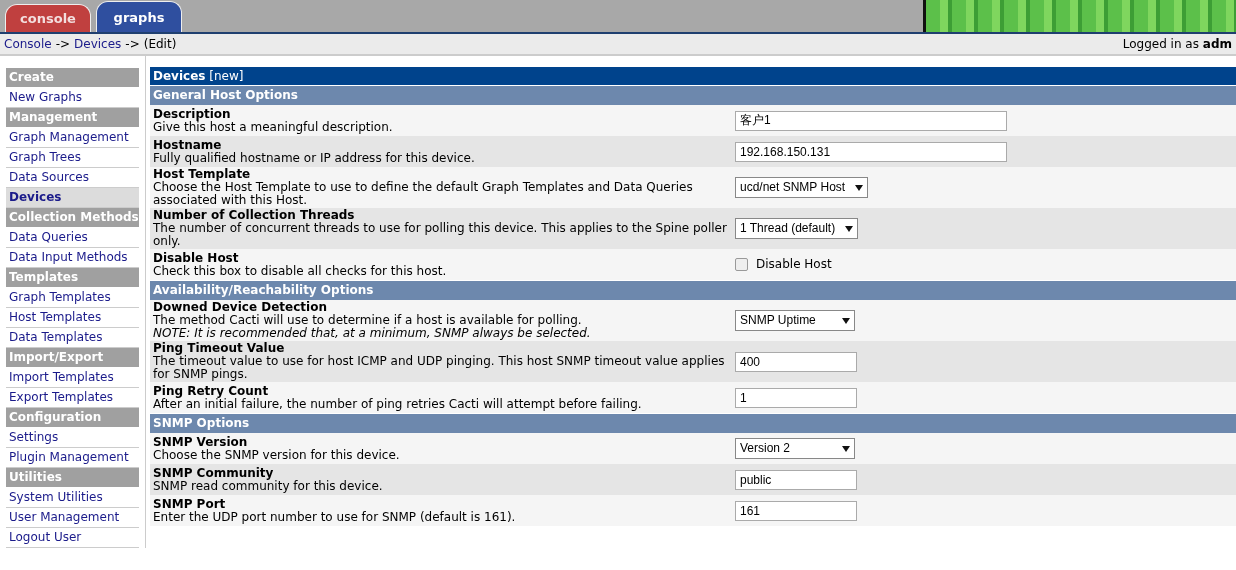 Image resolution: width=1236 pixels, height=570 pixels. I want to click on sidebar-header: Import/Export, so click(72, 358).